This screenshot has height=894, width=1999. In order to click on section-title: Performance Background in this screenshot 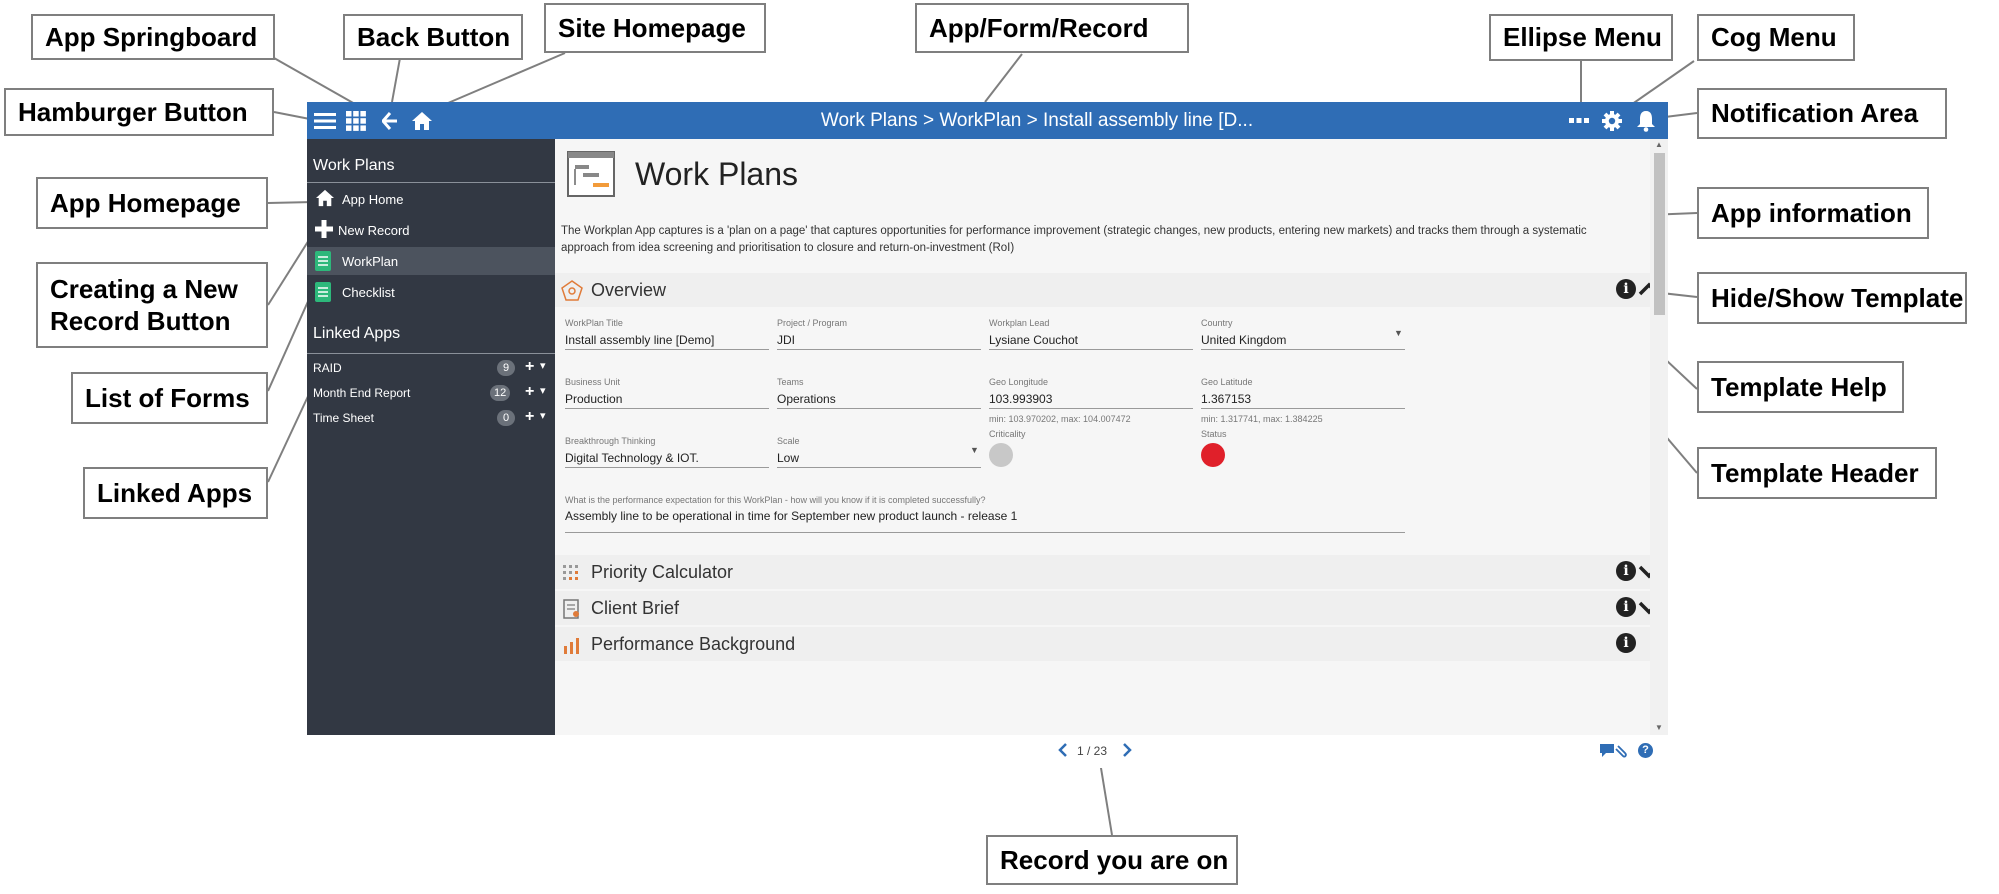, I will do `click(693, 643)`.